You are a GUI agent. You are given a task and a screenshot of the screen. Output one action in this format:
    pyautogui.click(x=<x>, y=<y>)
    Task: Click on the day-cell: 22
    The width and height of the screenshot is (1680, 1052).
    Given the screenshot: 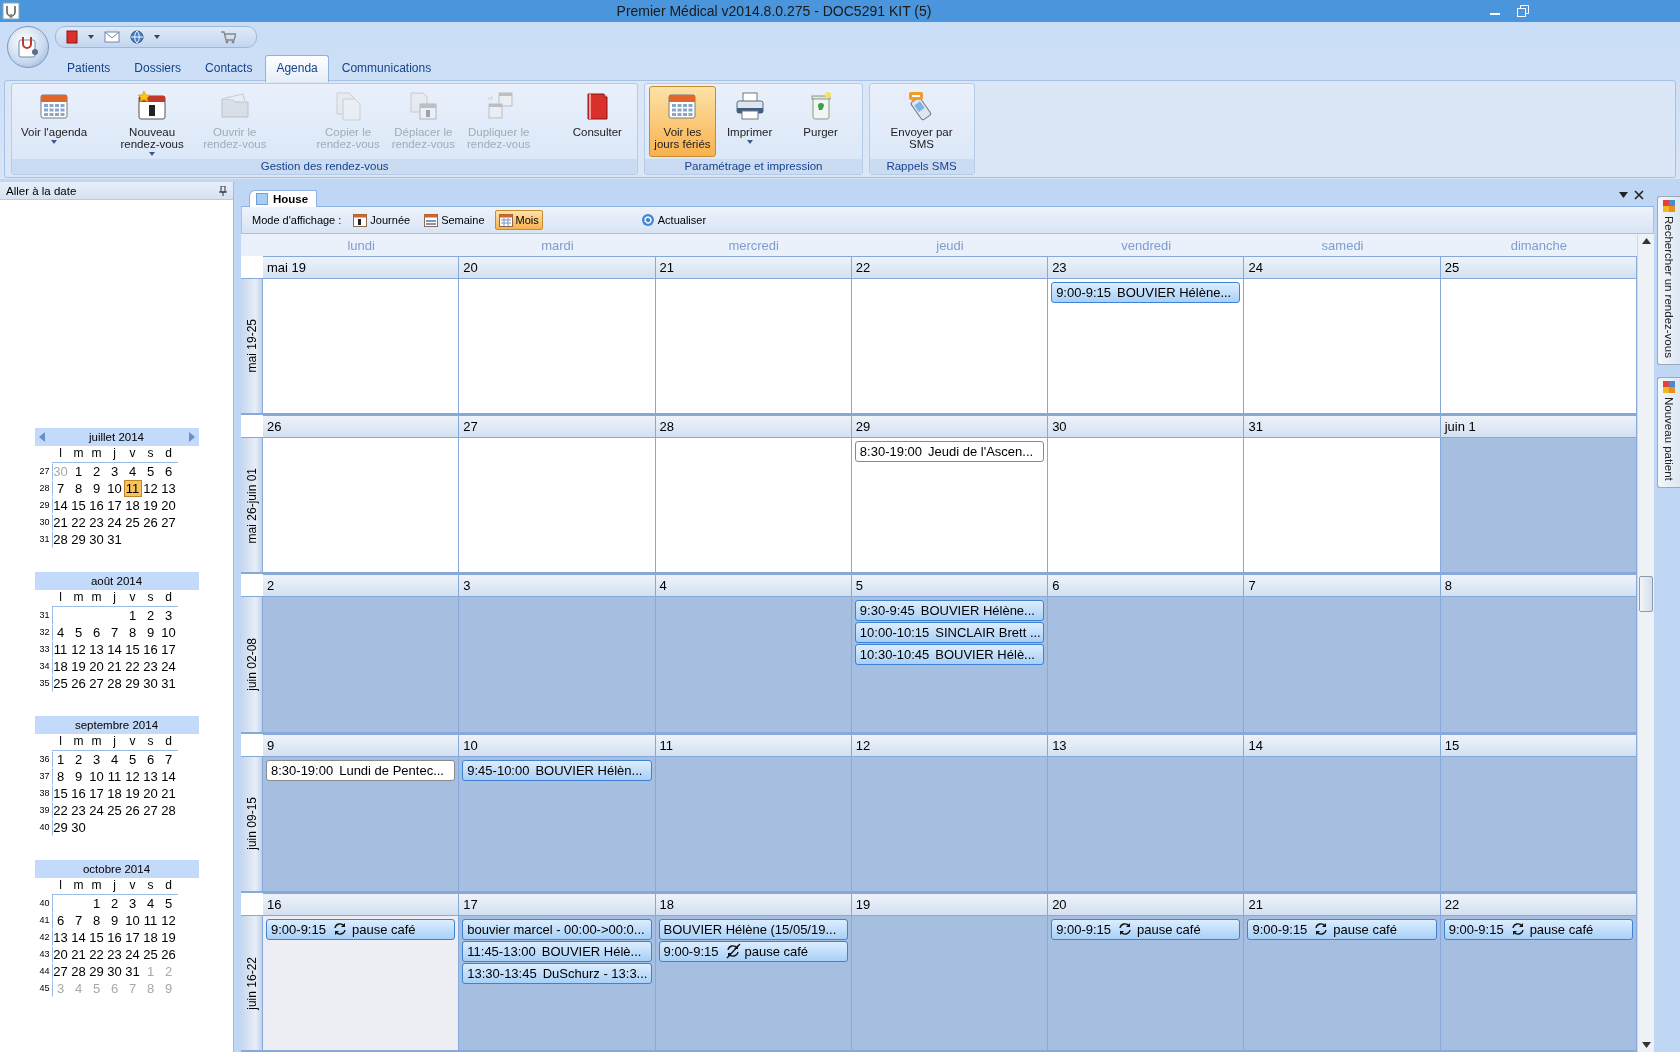 What is the action you would take?
    pyautogui.click(x=950, y=335)
    